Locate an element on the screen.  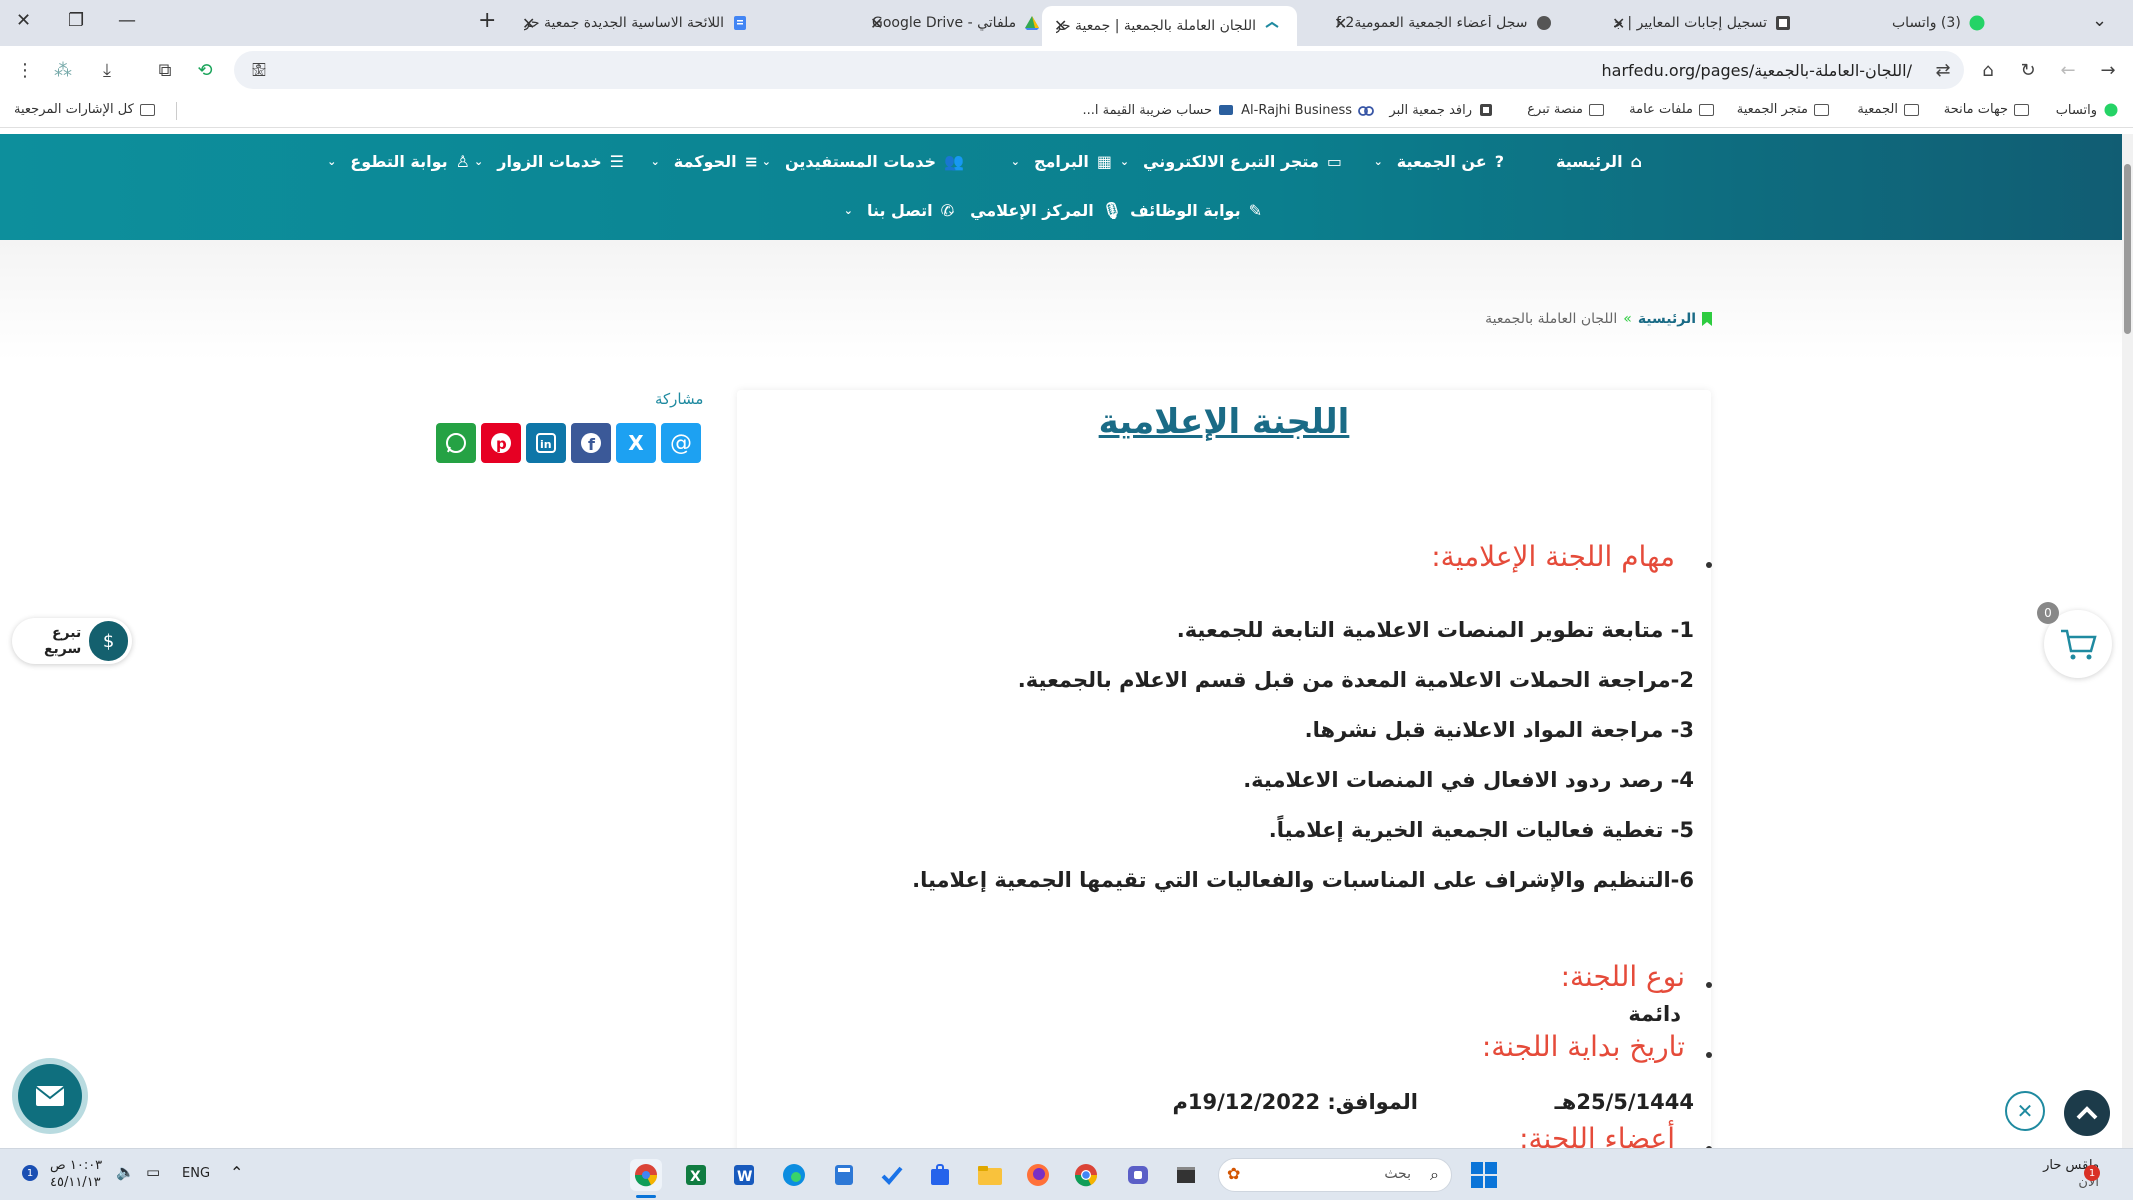
members-heading: أعضاء اللجنة: is located at coordinates (1597, 1135).